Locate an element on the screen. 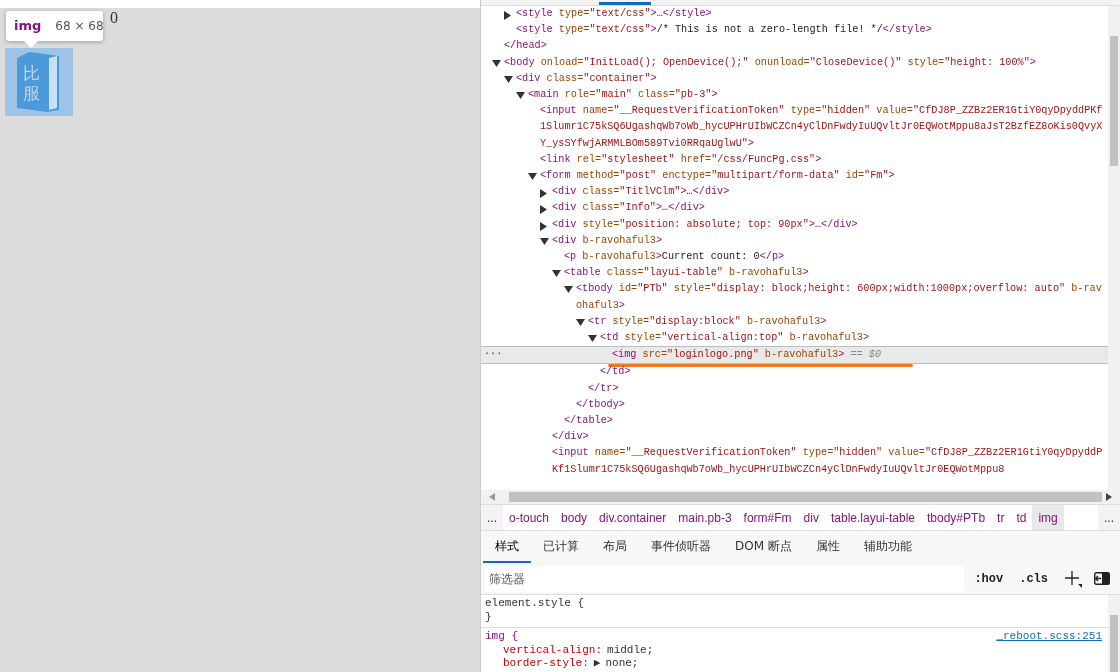 The height and width of the screenshot is (672, 1120). dom-node-text: <p b-ravohaful3>Current count: 0</p> is located at coordinates (836, 257).